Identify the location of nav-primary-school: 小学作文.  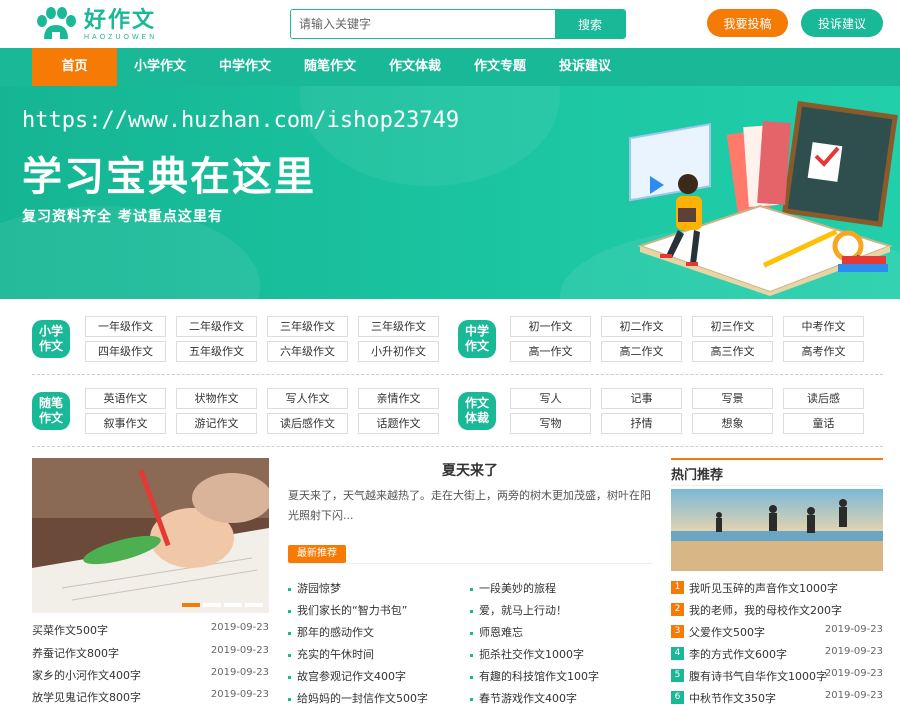
(160, 67).